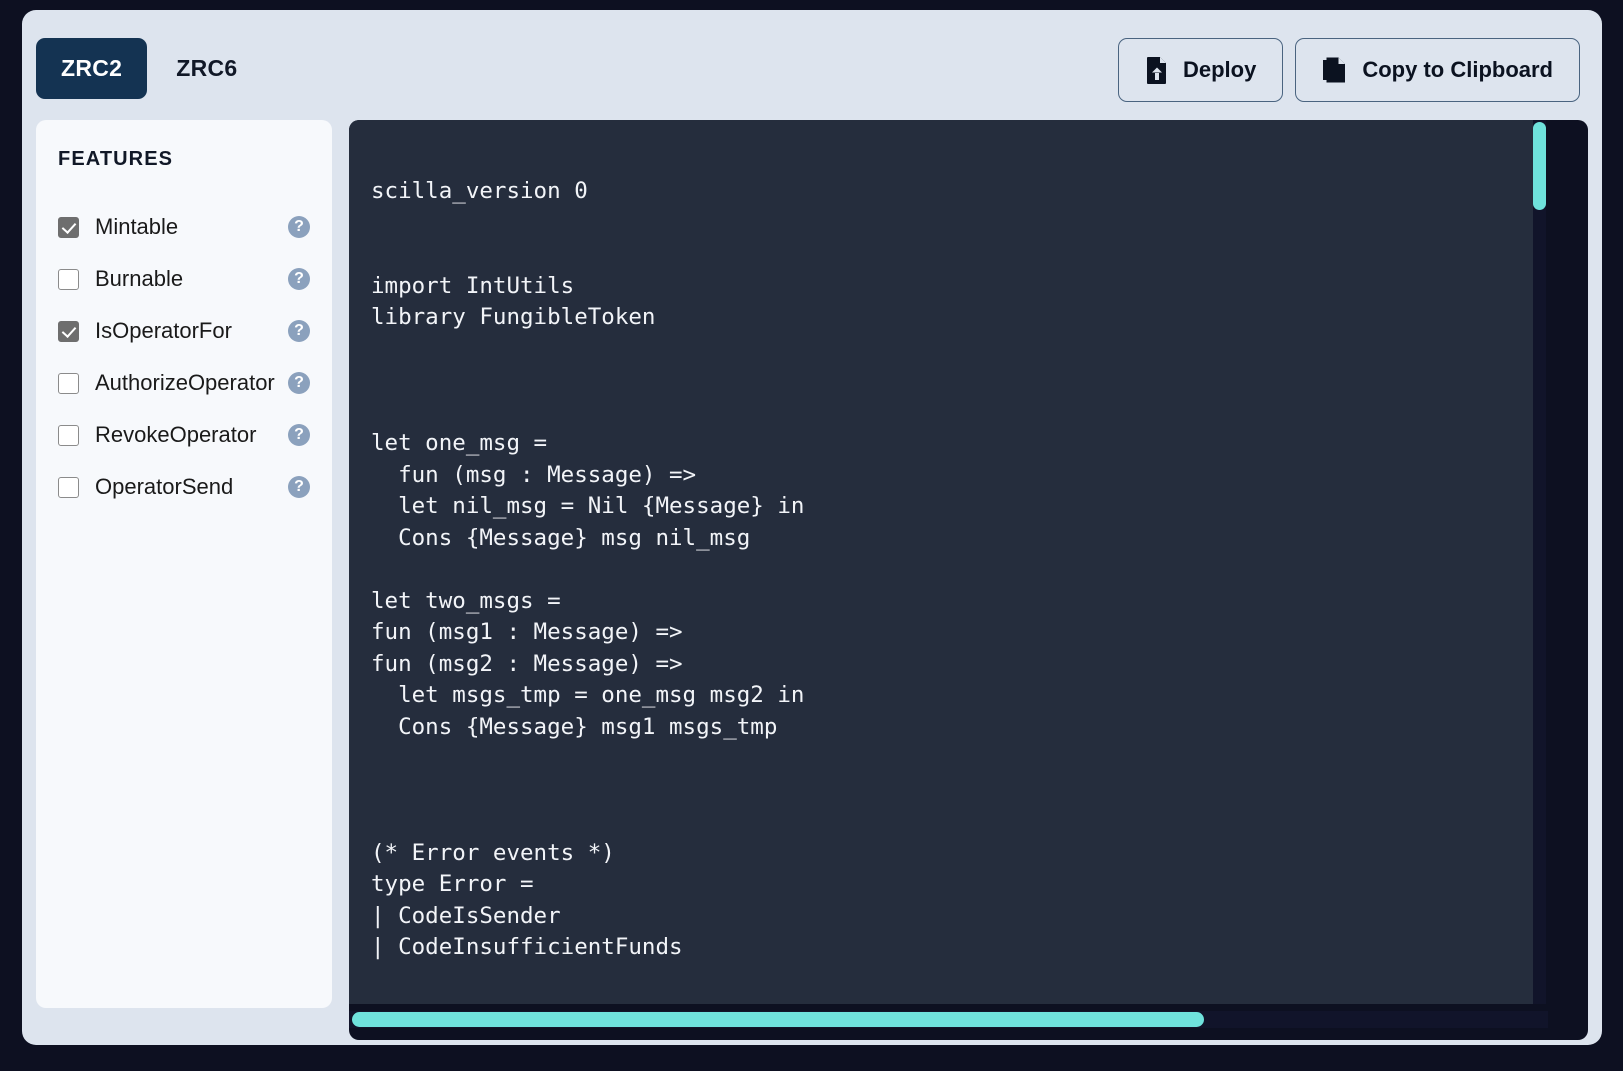 This screenshot has width=1623, height=1071. Describe the element at coordinates (299, 331) in the screenshot. I see `help-icon-isoperatorfor: ?` at that location.